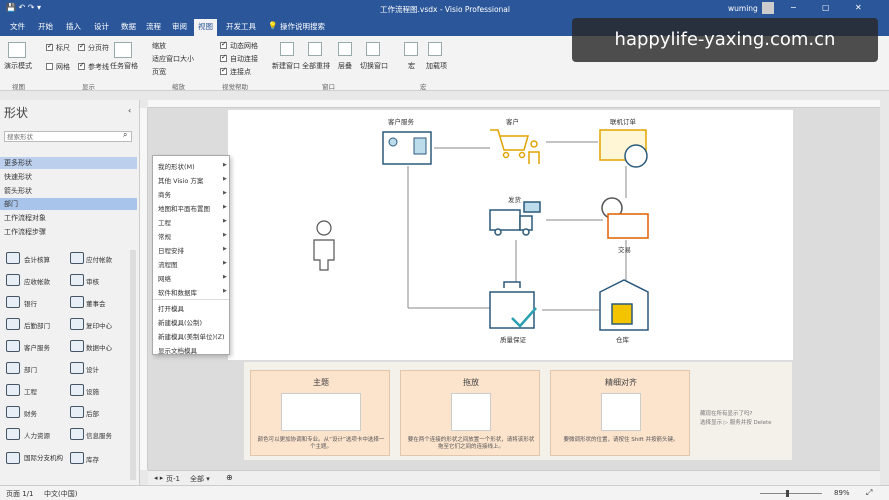 The width and height of the screenshot is (889, 500). What do you see at coordinates (768, 8) in the screenshot?
I see `avatar` at bounding box center [768, 8].